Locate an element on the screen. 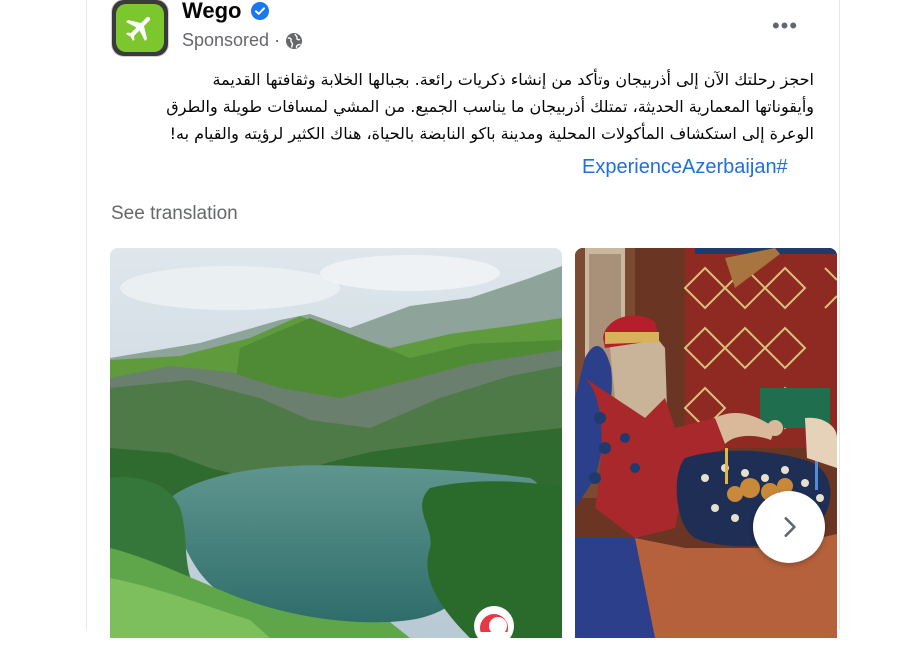  airplane-icon is located at coordinates (140, 28).